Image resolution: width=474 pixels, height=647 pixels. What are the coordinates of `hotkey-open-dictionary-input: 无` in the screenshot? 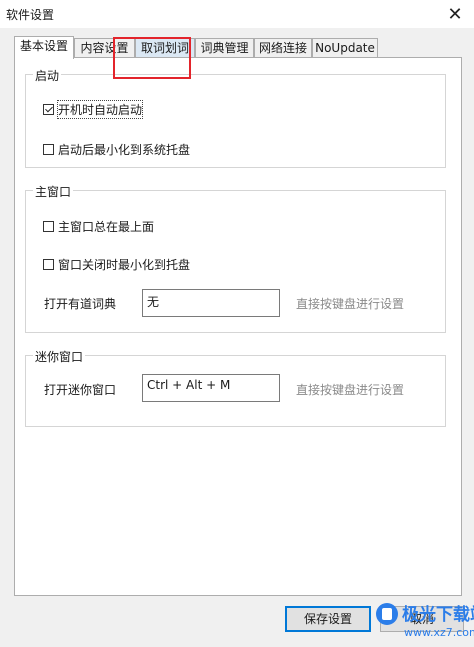 It's located at (211, 303).